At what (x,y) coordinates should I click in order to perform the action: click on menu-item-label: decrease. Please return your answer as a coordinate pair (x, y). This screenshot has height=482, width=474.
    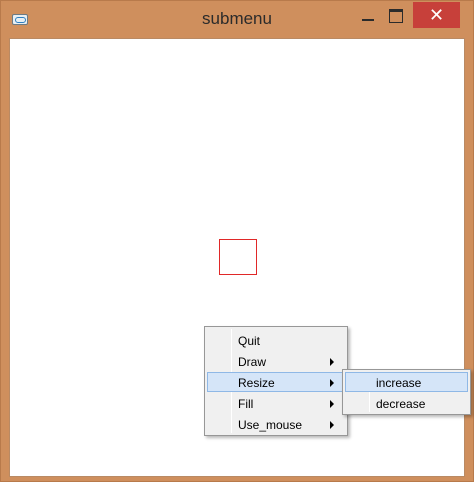
    Looking at the image, I should click on (401, 404).